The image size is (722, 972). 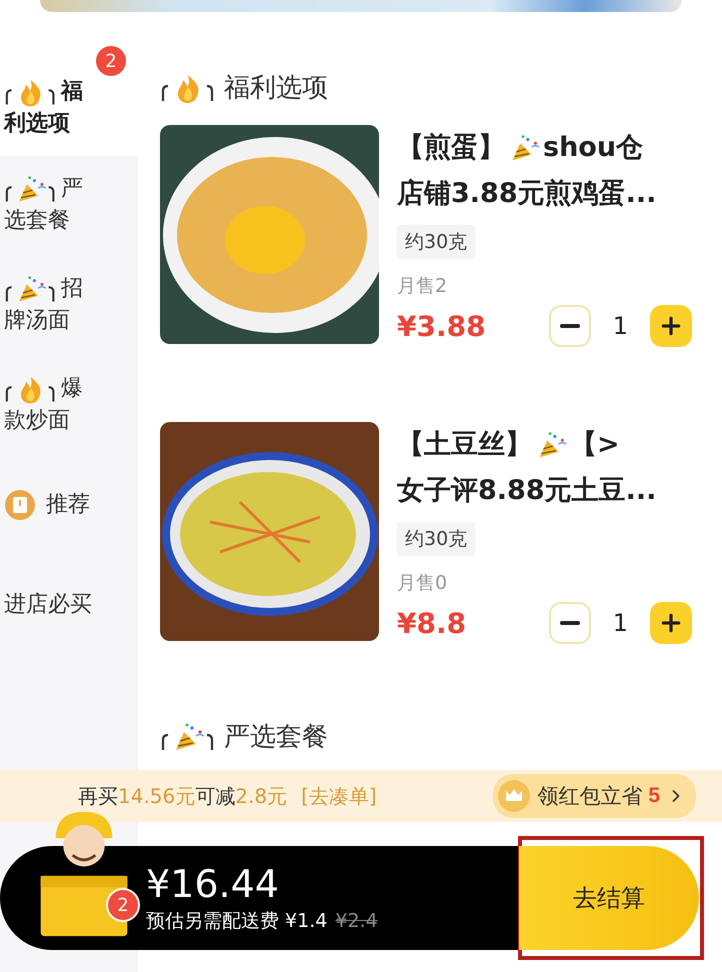 What do you see at coordinates (157, 796) in the screenshot?
I see `promo-text: 14.56元` at bounding box center [157, 796].